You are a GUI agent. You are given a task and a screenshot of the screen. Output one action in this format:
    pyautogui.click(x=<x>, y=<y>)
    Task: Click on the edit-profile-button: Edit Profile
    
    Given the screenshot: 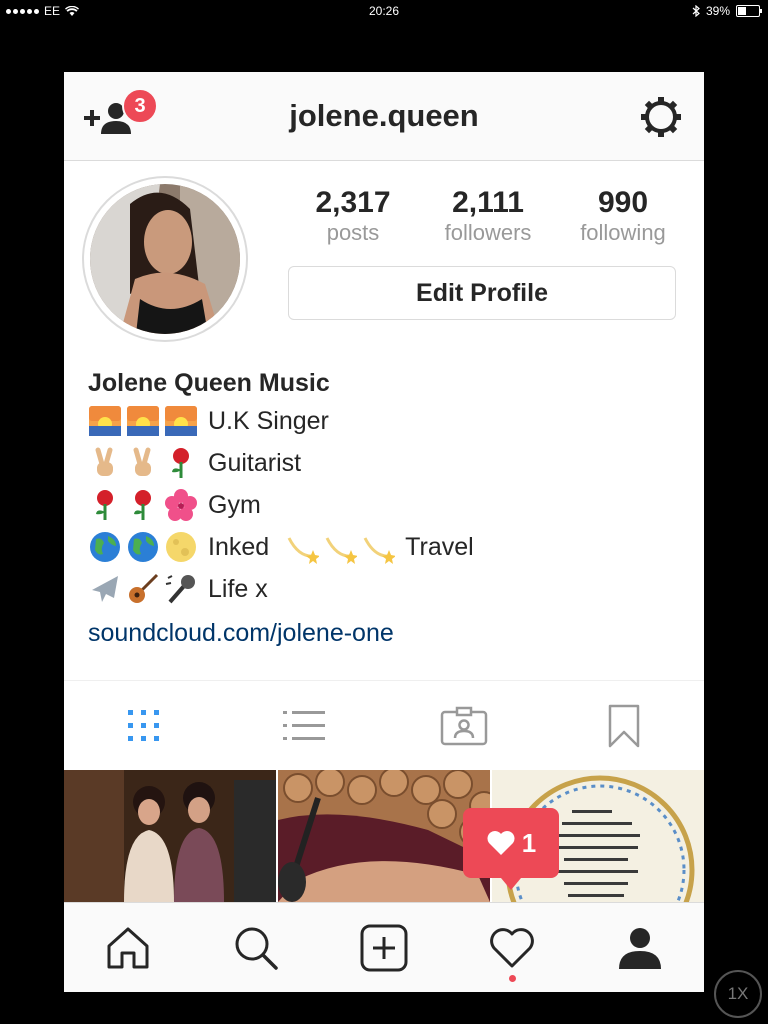 What is the action you would take?
    pyautogui.click(x=482, y=293)
    